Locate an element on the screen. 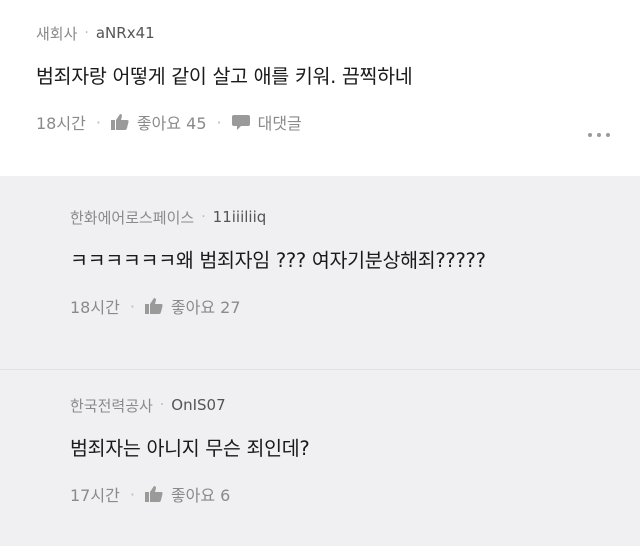 This screenshot has height=546, width=640. comment-actions: 18시간 · 좋아요 45 · 대댓글 is located at coordinates (338, 122).